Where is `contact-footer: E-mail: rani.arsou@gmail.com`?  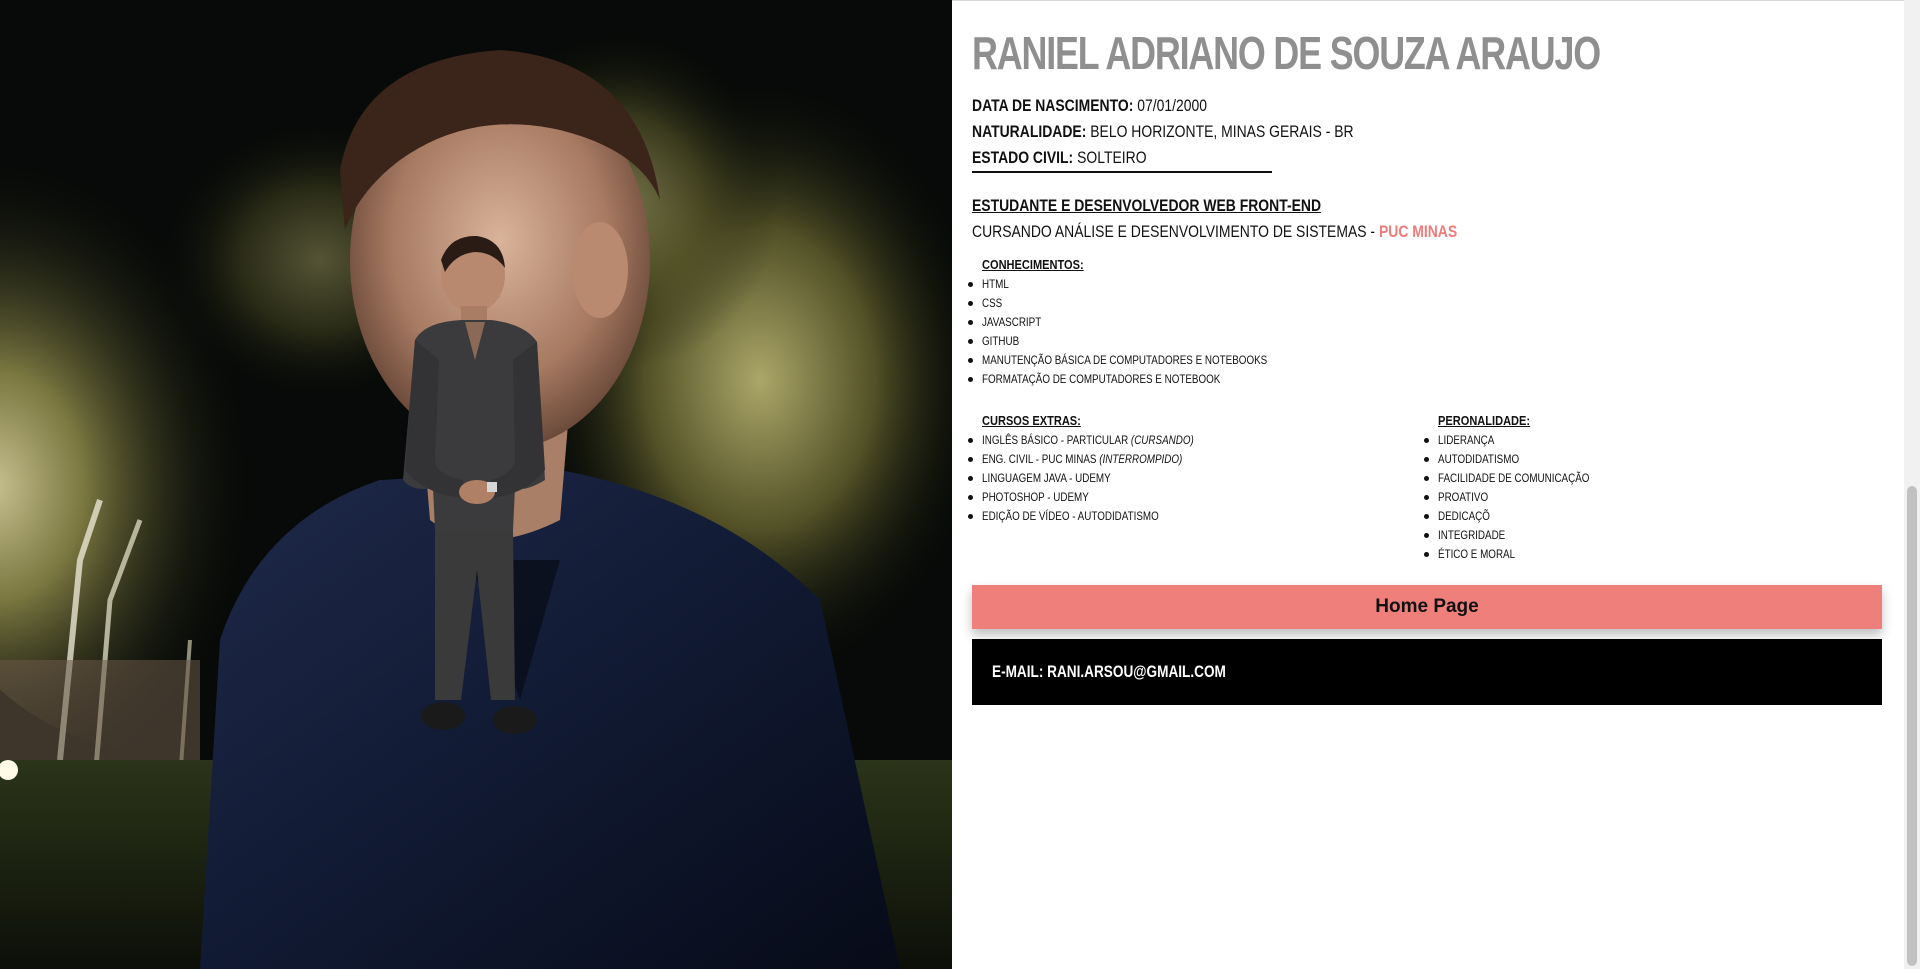
contact-footer: E-mail: rani.arsou@gmail.com is located at coordinates (1427, 672).